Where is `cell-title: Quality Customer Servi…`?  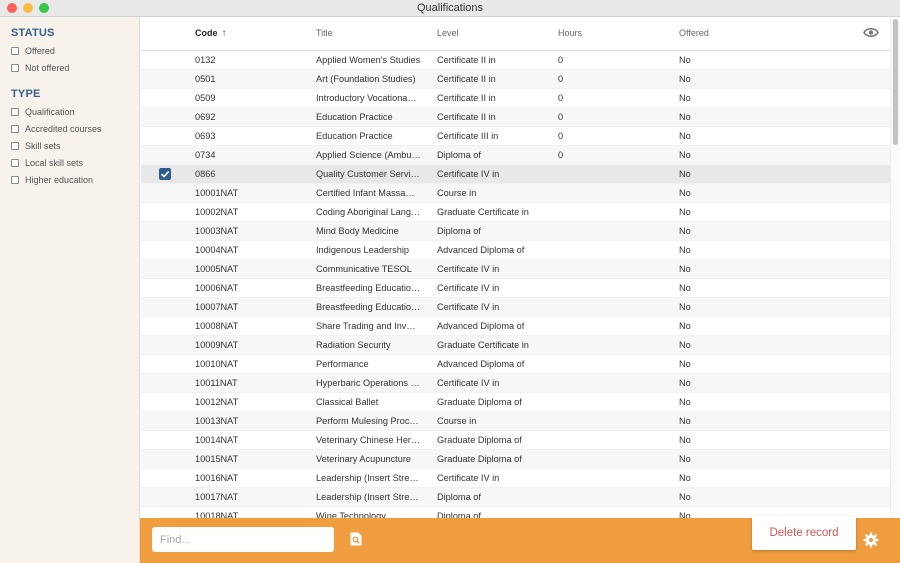
cell-title: Quality Customer Servi… is located at coordinates (368, 174).